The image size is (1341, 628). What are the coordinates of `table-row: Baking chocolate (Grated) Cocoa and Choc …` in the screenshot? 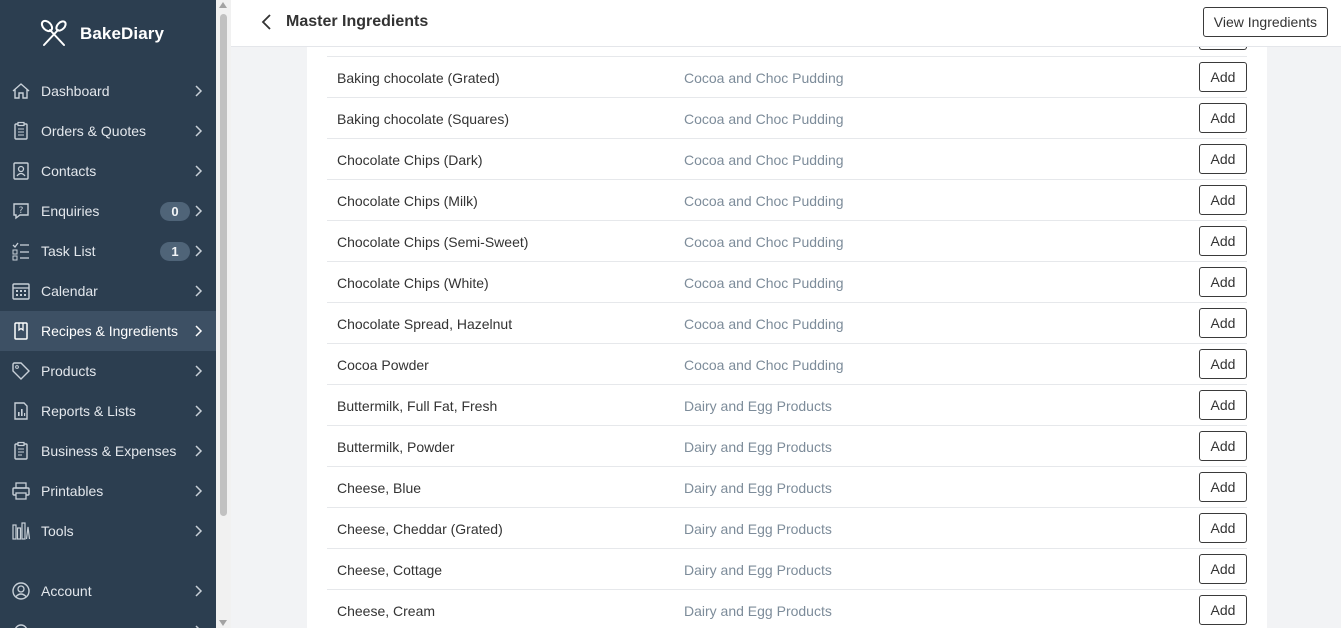 It's located at (787, 77).